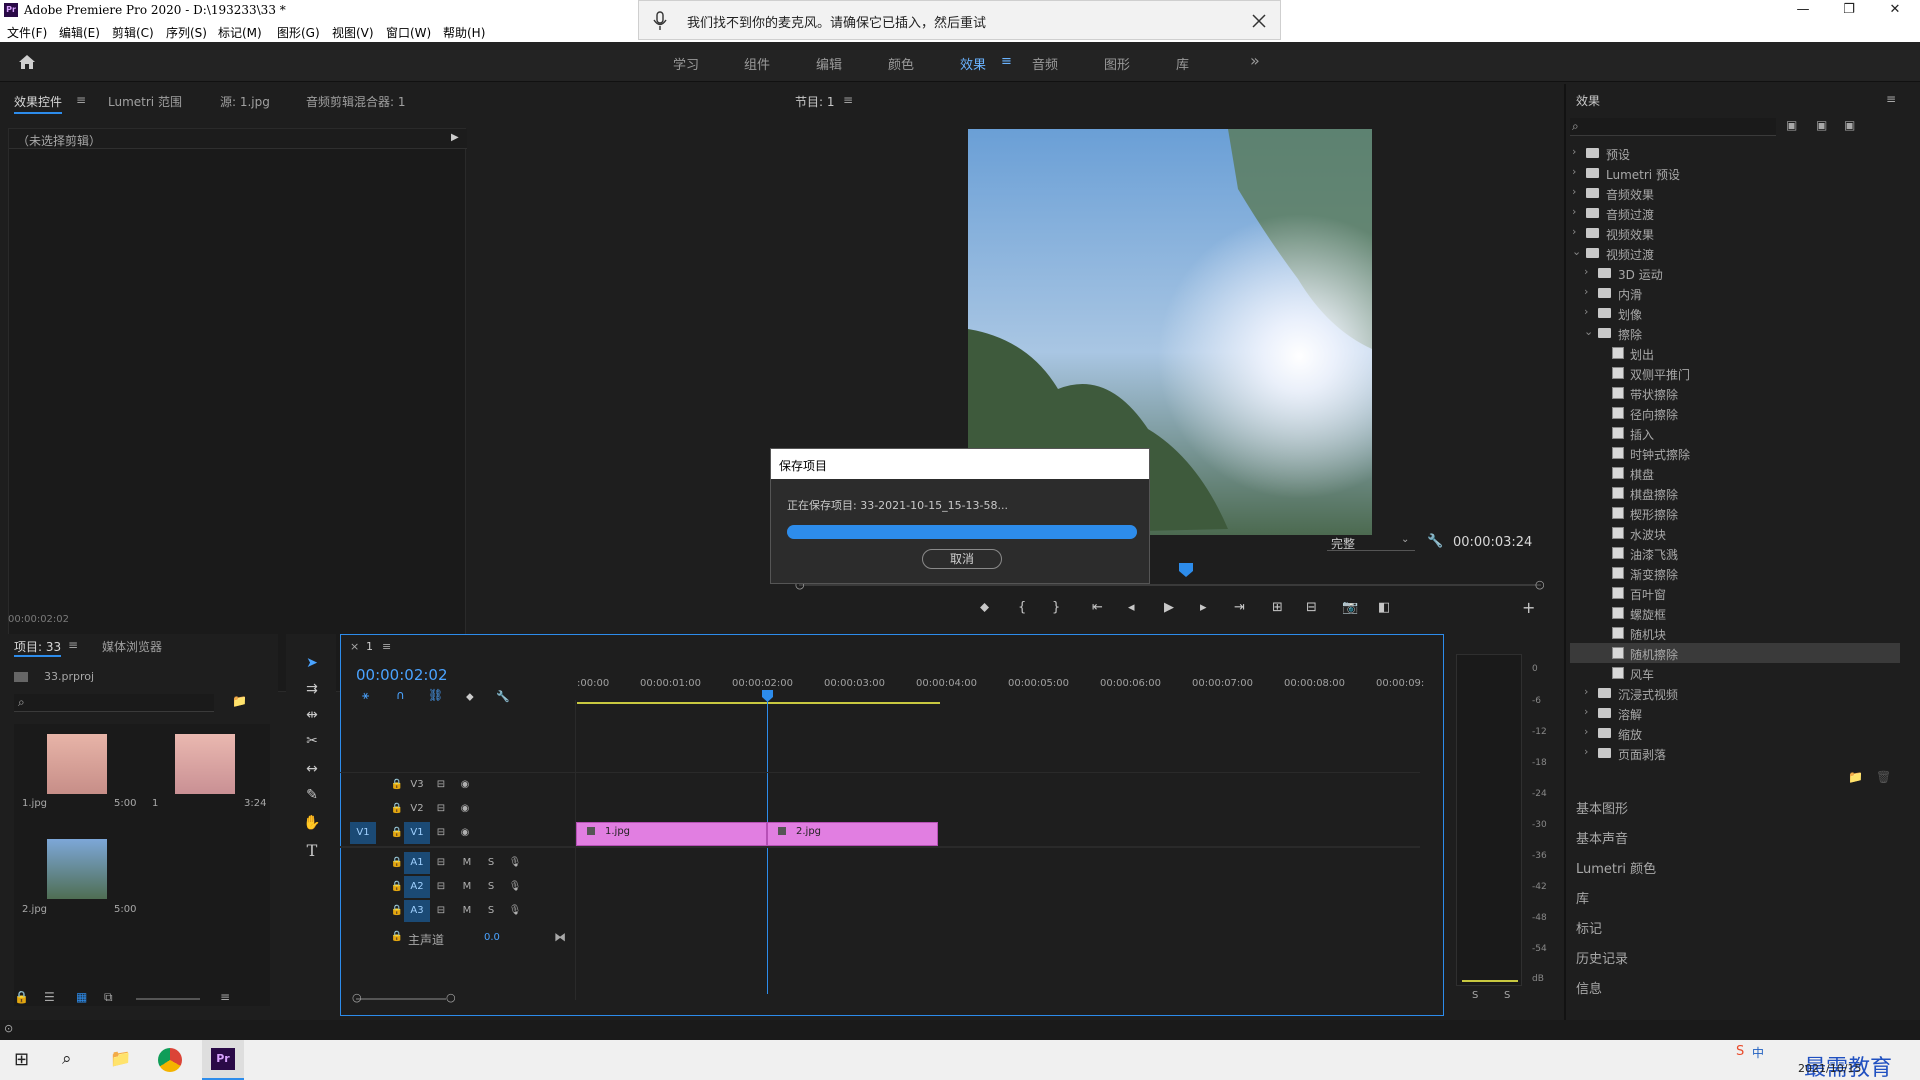 This screenshot has height=1080, width=1920. I want to click on zoom-handle-left: ○, so click(357, 997).